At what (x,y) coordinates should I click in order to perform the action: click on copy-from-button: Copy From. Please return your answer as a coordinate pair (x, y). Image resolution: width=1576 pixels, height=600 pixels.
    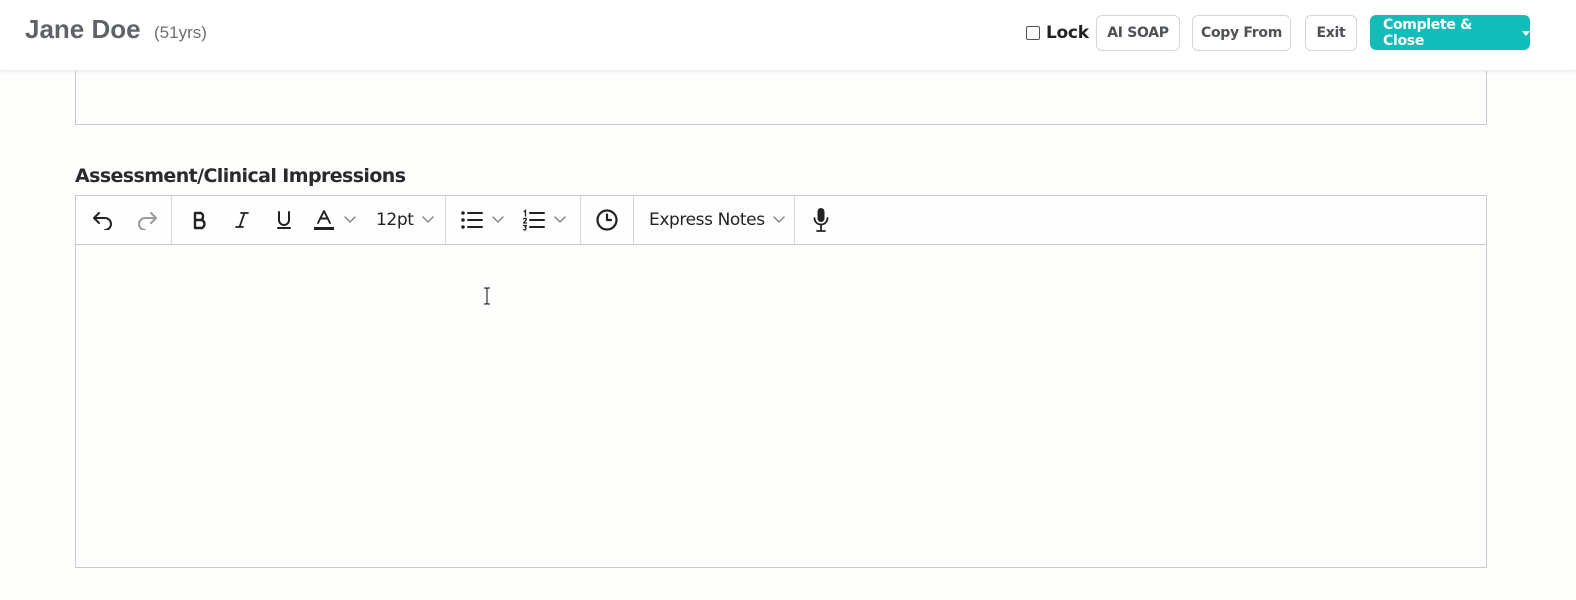
    Looking at the image, I should click on (1241, 33).